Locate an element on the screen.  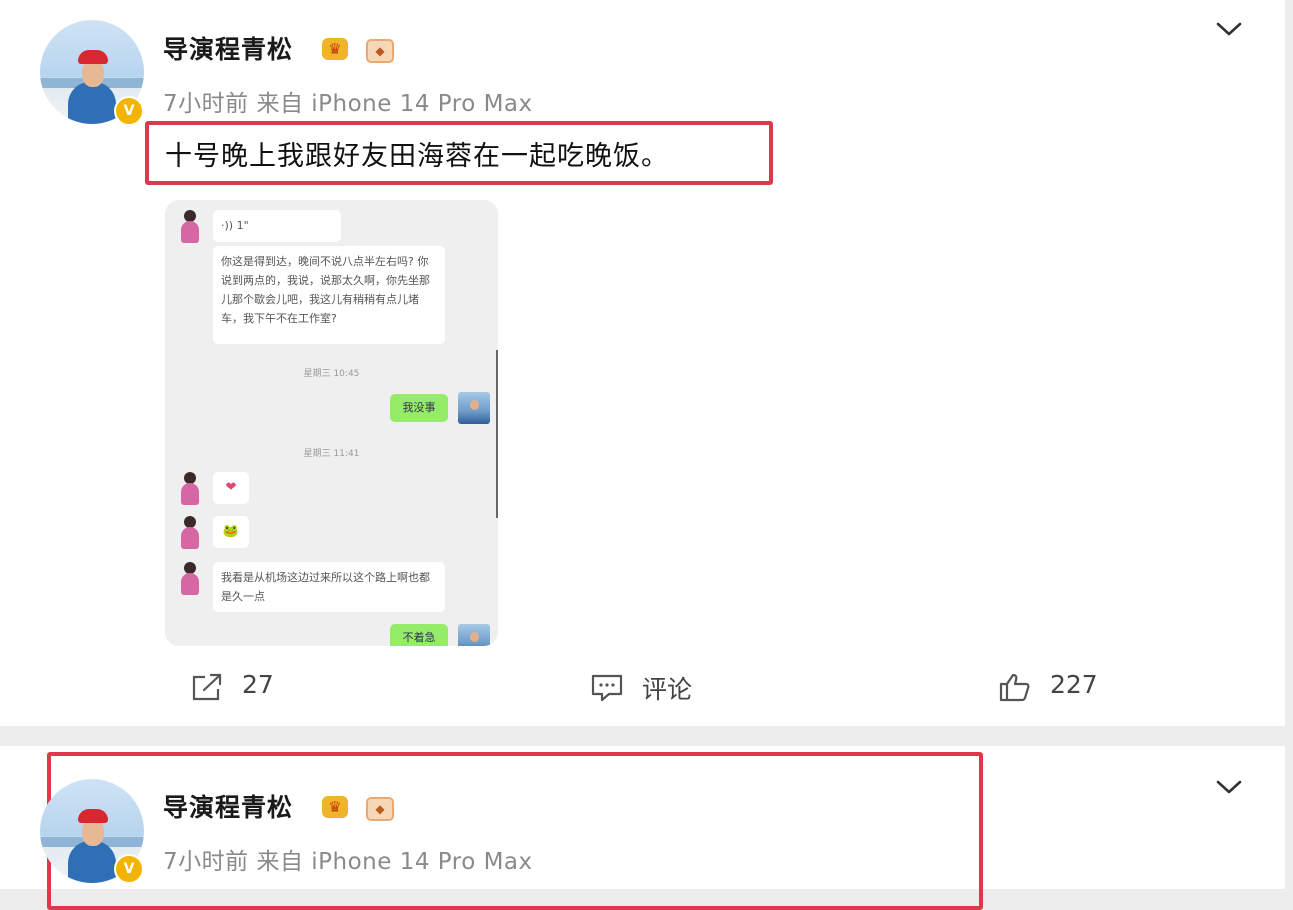
chat-scrollbar is located at coordinates (497, 434).